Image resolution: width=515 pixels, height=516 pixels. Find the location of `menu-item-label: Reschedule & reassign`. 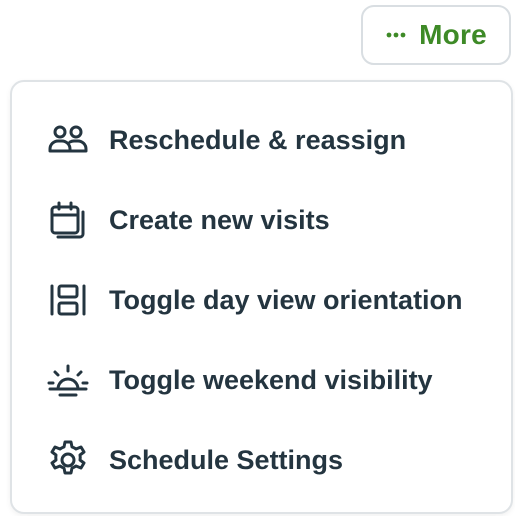

menu-item-label: Reschedule & reassign is located at coordinates (258, 139).